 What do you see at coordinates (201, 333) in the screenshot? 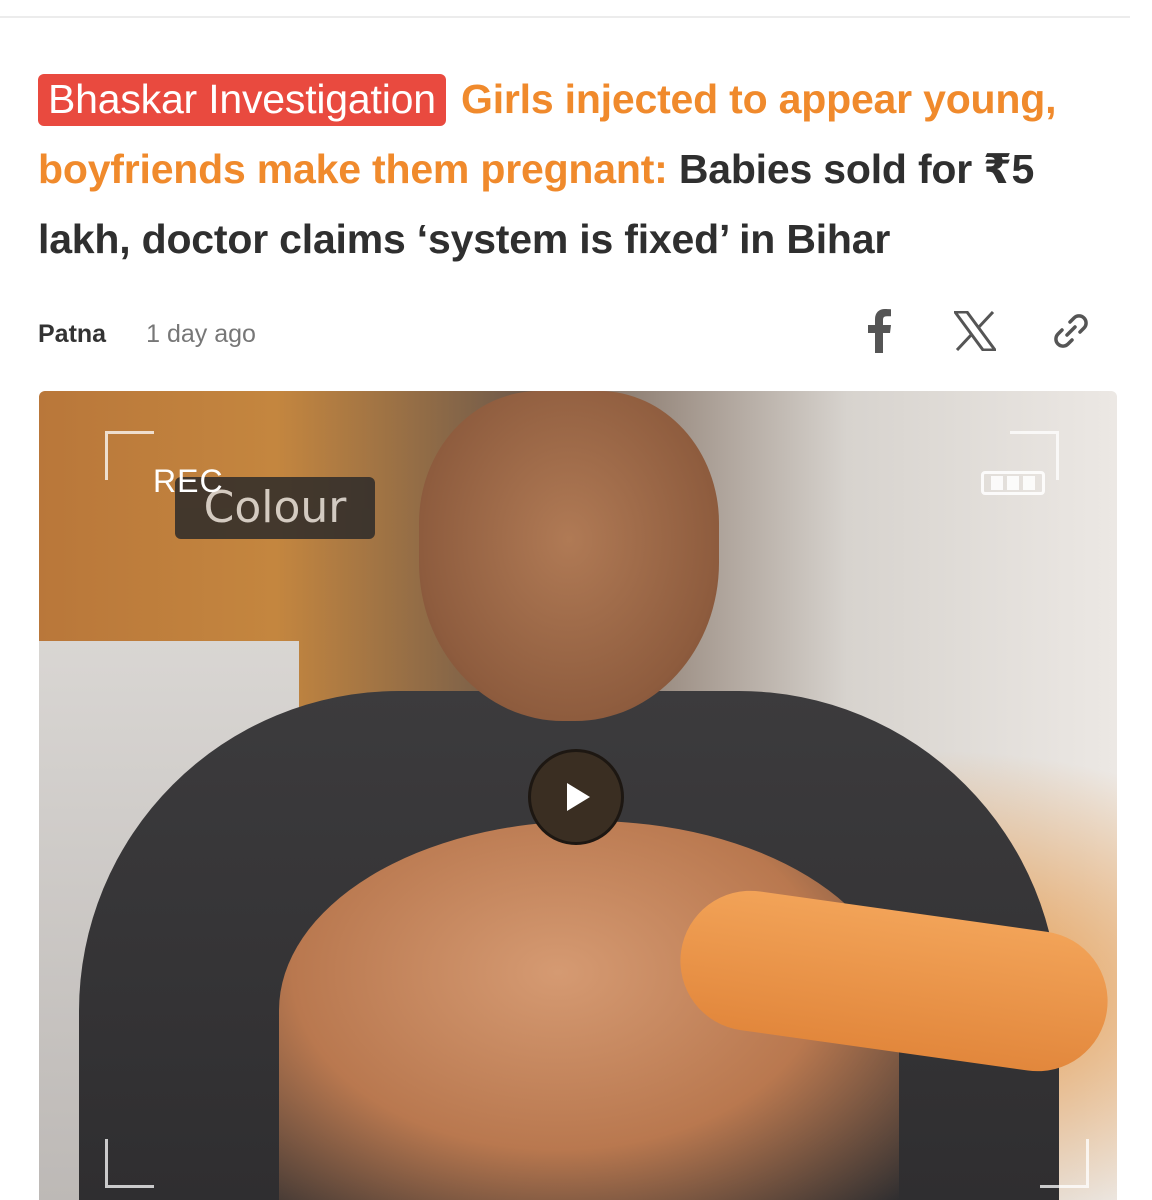
I see `timestamp: 1 day ago` at bounding box center [201, 333].